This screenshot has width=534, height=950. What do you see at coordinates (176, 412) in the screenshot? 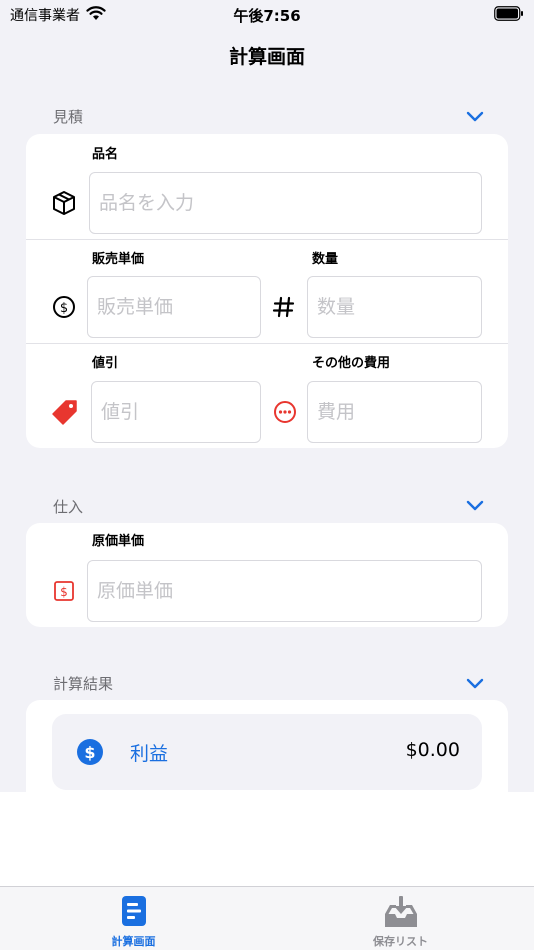
I see `discount-input` at bounding box center [176, 412].